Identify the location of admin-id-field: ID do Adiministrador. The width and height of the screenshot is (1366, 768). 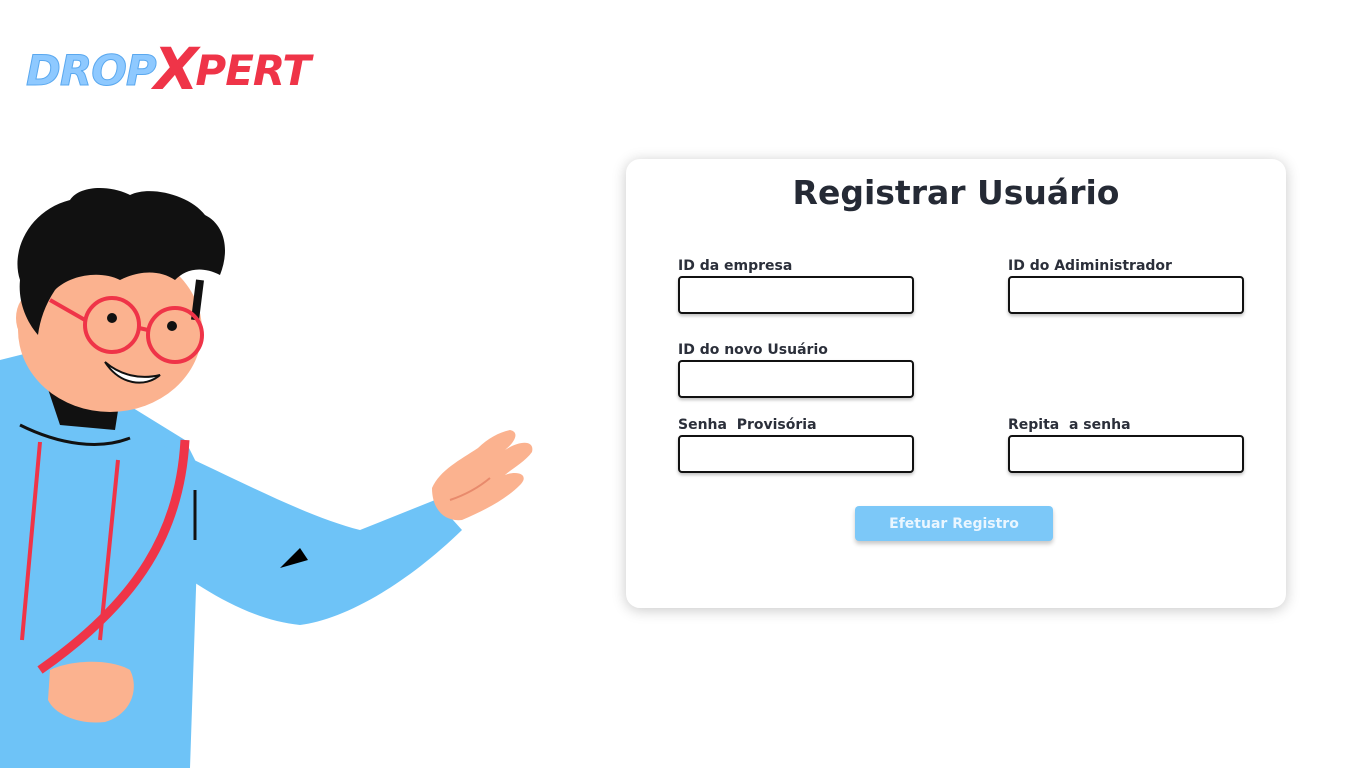
(1126, 286).